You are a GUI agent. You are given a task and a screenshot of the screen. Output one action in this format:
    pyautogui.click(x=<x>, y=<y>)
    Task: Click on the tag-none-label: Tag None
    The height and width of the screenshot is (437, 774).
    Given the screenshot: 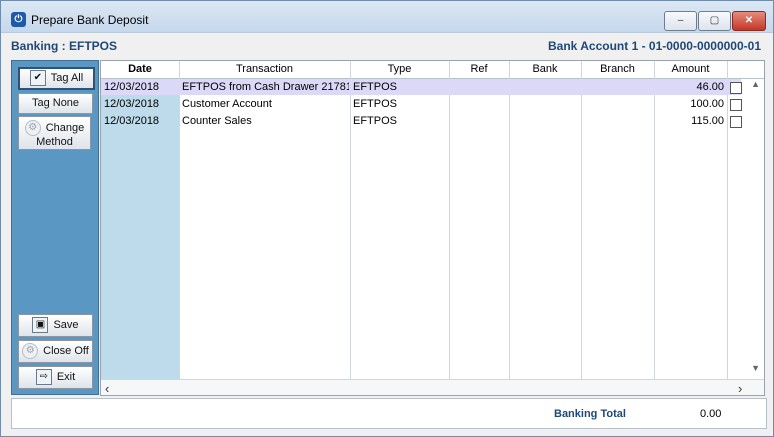 What is the action you would take?
    pyautogui.click(x=55, y=103)
    